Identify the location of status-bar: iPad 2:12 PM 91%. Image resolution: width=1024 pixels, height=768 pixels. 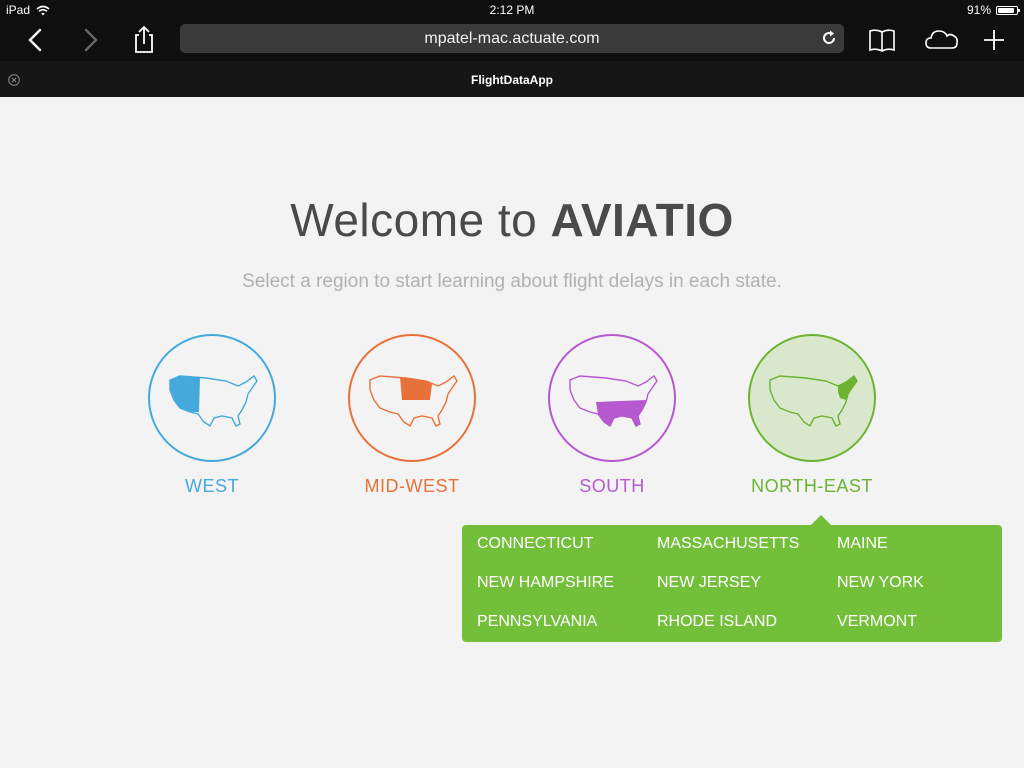
(512, 10).